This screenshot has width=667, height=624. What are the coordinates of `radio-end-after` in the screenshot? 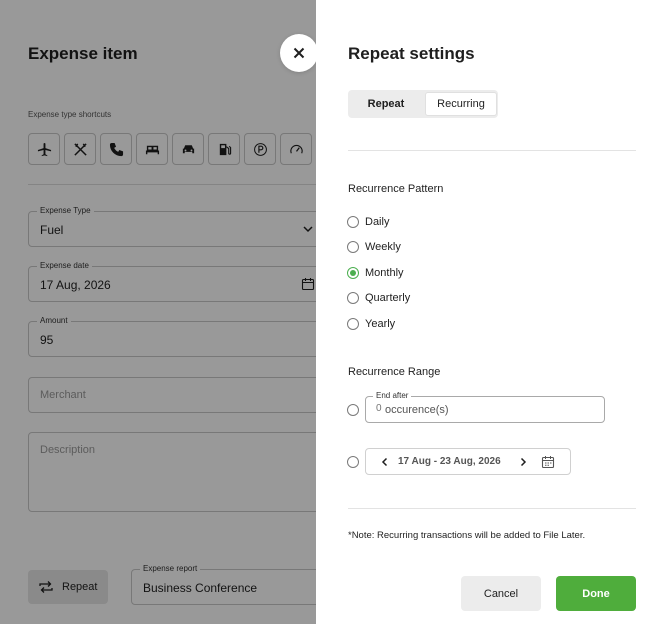 It's located at (353, 410).